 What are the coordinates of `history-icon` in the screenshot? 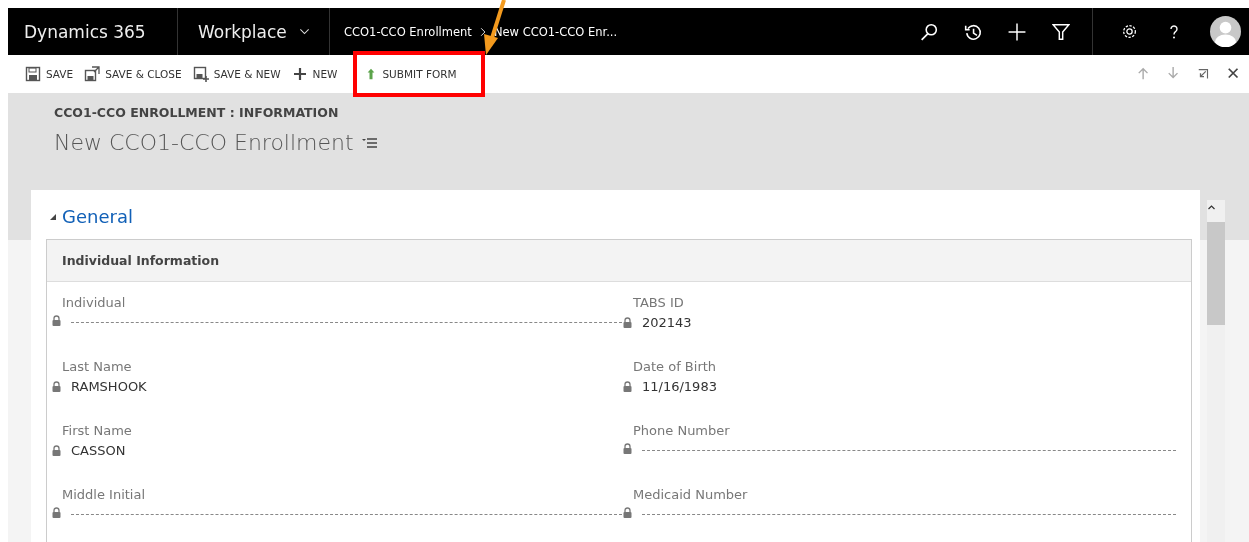 It's located at (973, 31).